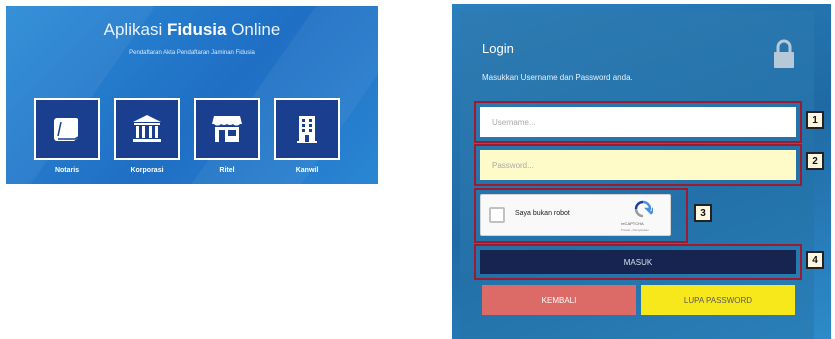  Describe the element at coordinates (815, 120) in the screenshot. I see `annotation-badge-1: 1` at that location.